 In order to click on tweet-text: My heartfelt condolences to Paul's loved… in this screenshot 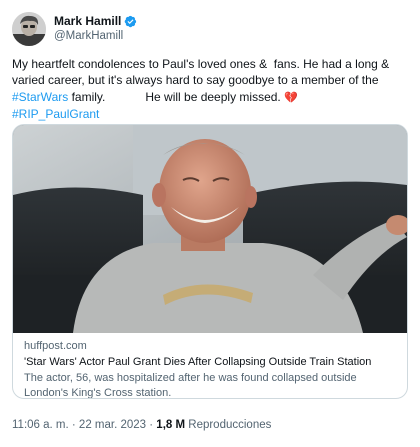, I will do `click(210, 89)`.